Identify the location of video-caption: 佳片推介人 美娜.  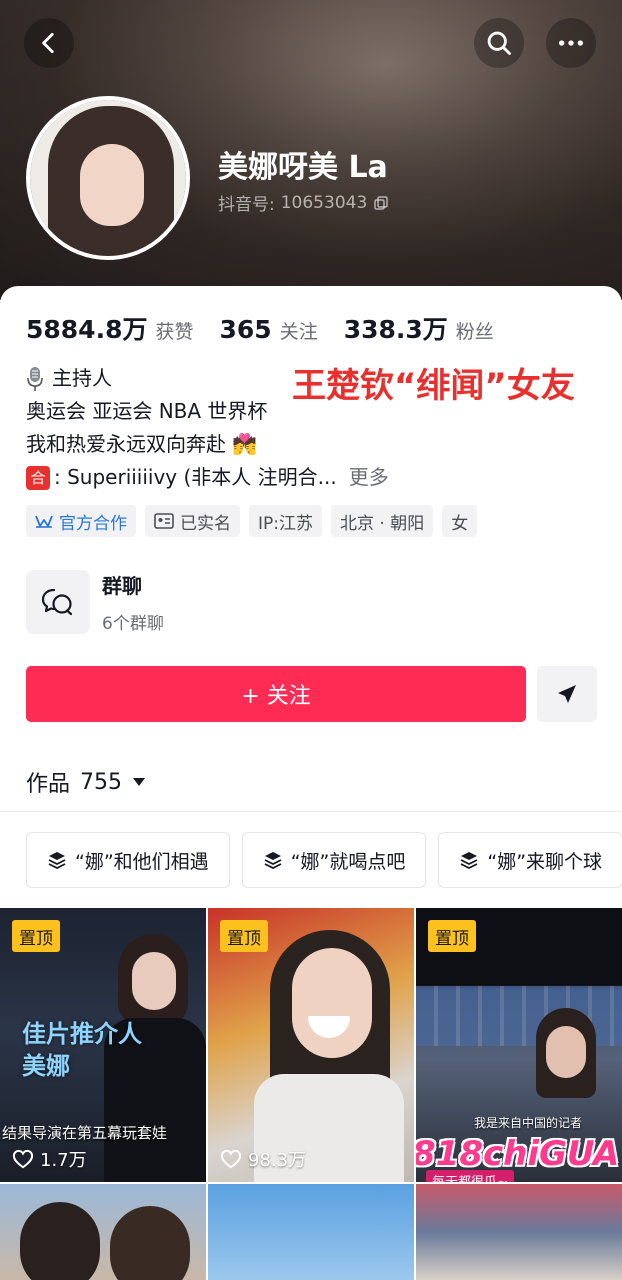
(82, 1050).